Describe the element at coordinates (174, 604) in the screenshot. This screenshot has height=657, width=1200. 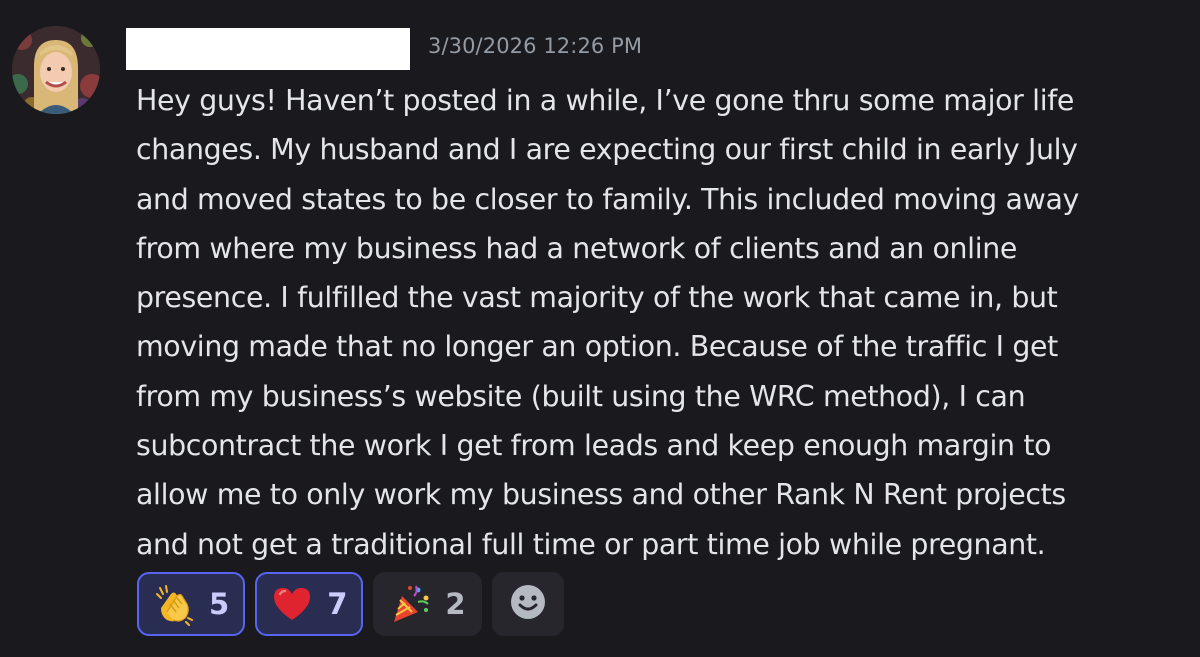
I see `clapping-hands-icon` at that location.